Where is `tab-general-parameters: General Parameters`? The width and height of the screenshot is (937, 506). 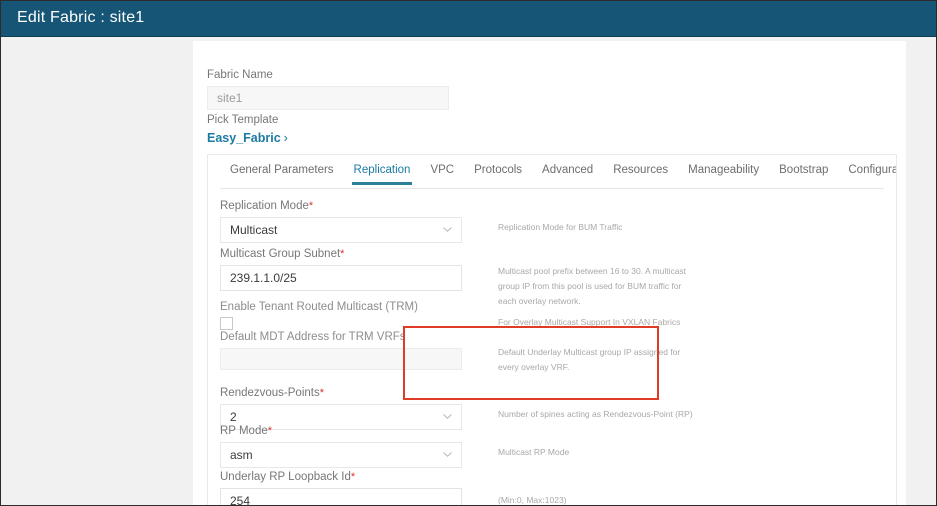 tab-general-parameters: General Parameters is located at coordinates (282, 174).